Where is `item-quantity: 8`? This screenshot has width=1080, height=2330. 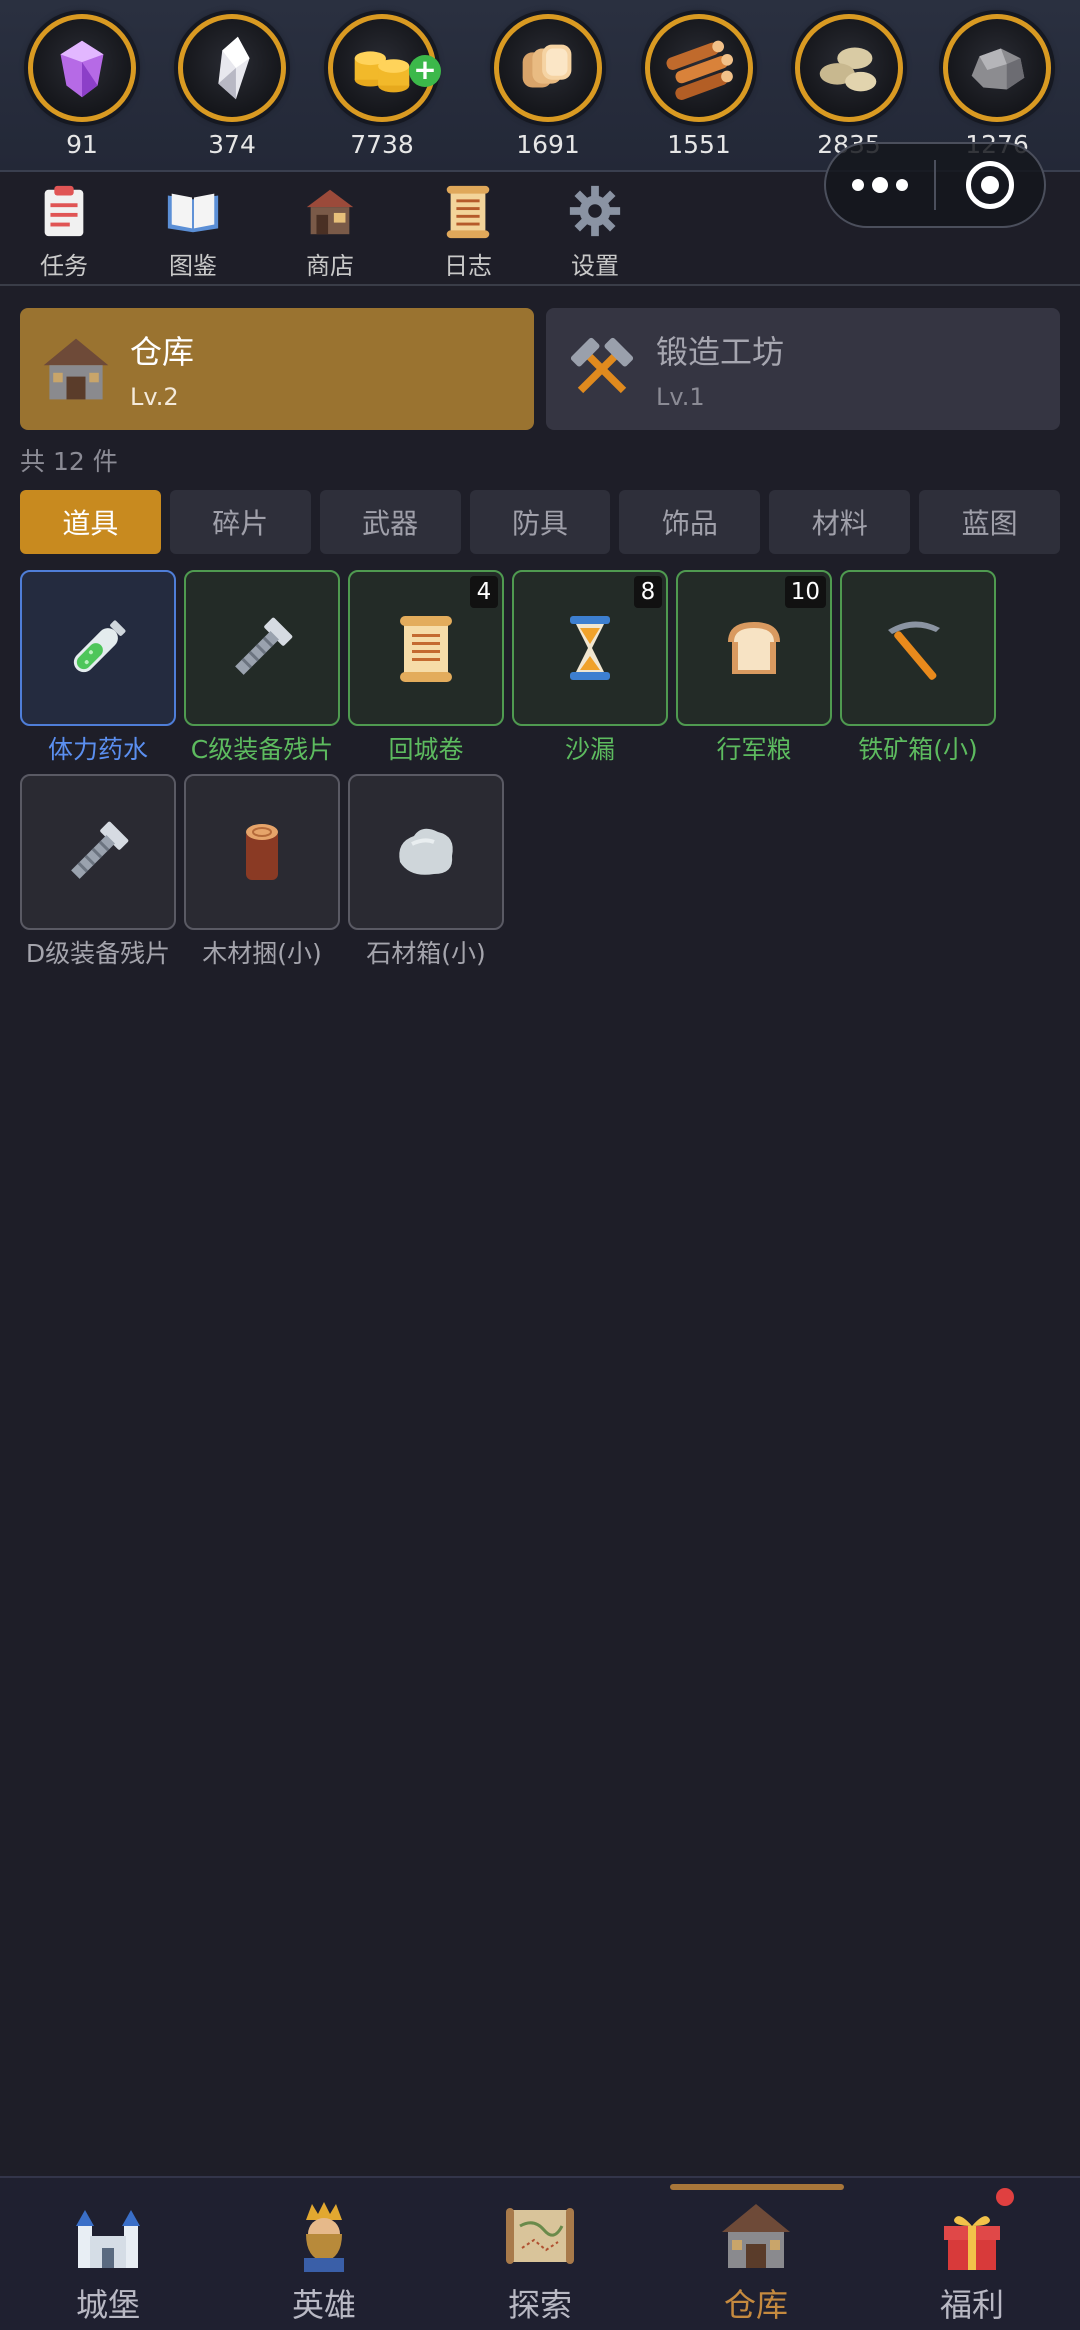
item-quantity: 8 is located at coordinates (648, 592).